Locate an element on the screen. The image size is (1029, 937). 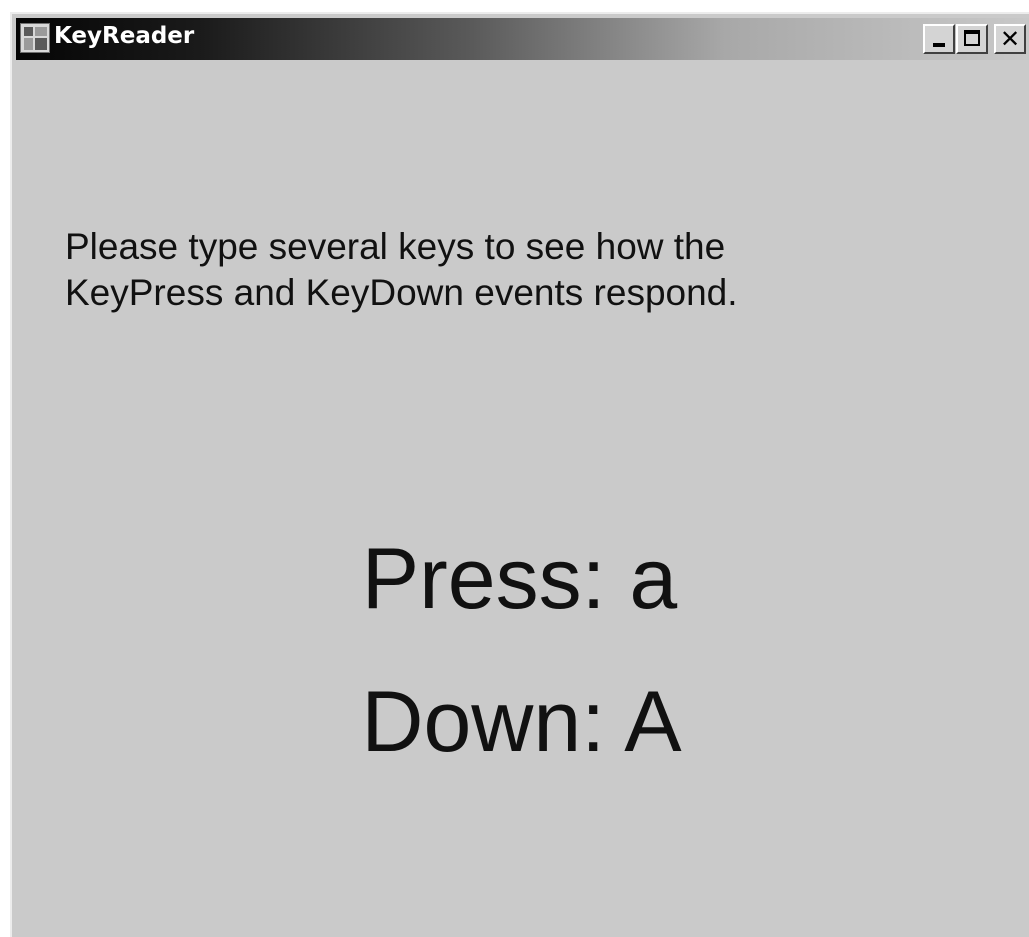
keydown-readout: Down: A is located at coordinates (521, 722).